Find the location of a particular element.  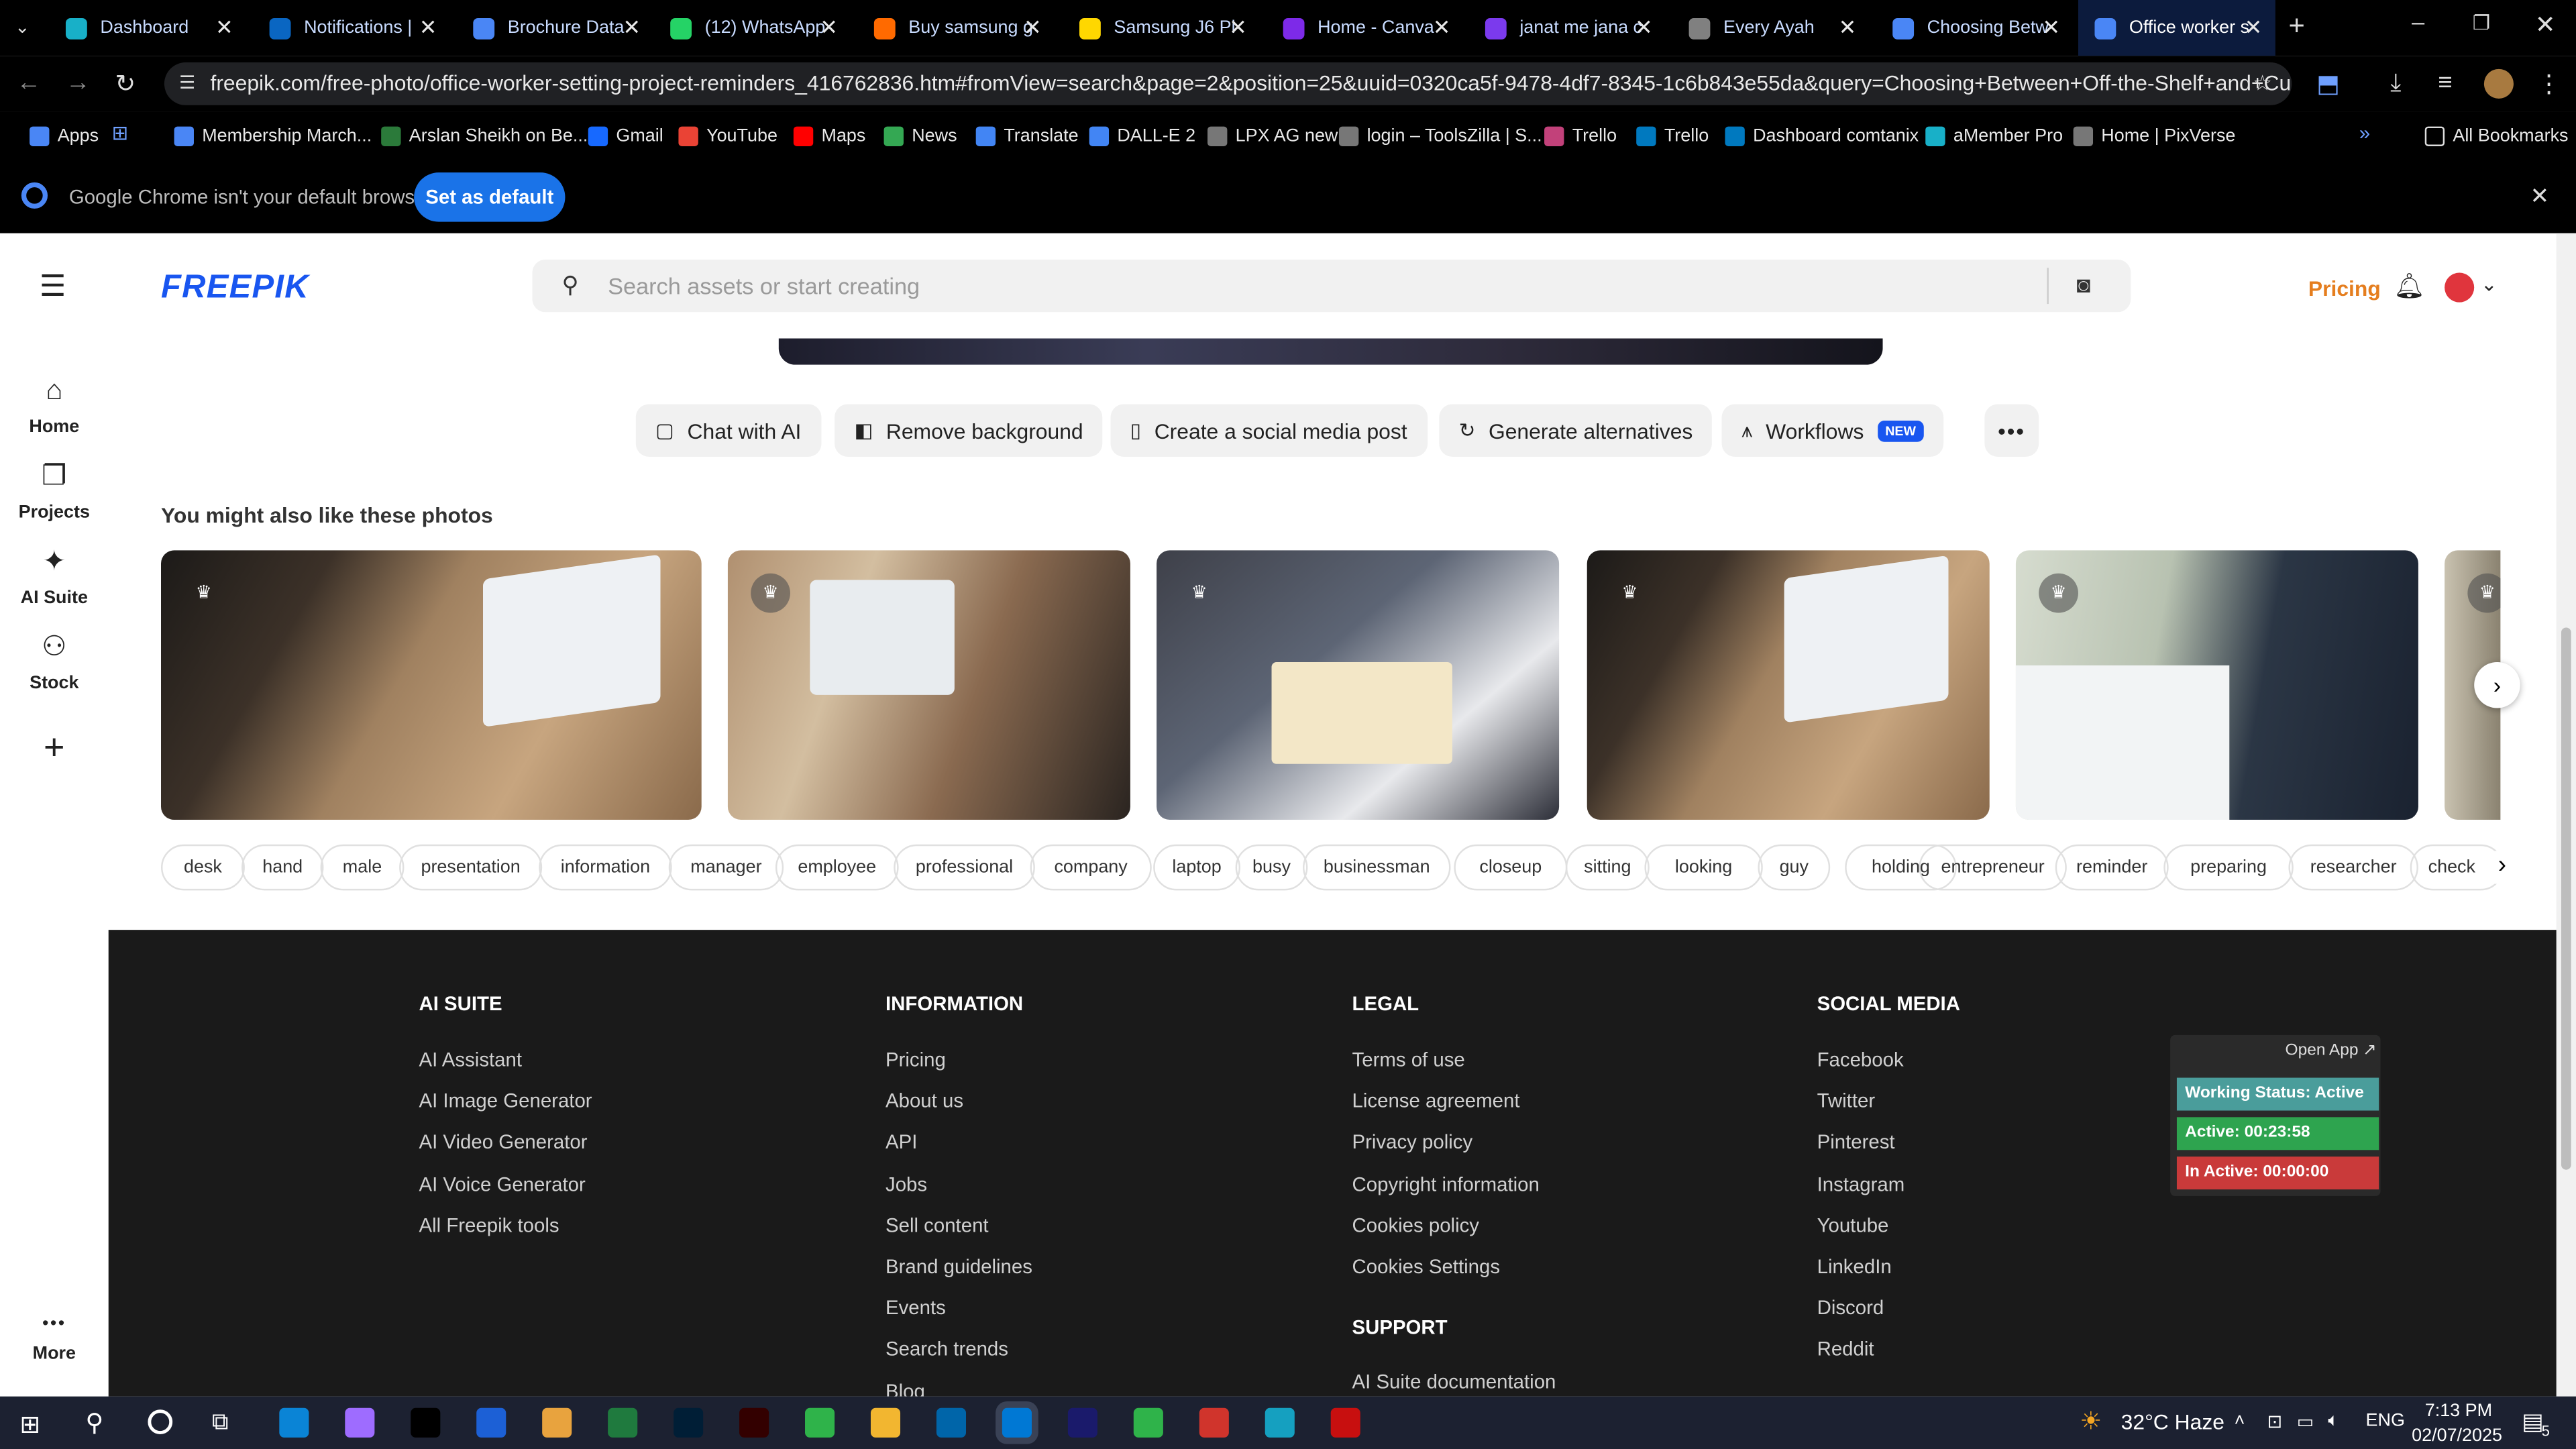

footer-link: Privacy policy is located at coordinates (1412, 1142).